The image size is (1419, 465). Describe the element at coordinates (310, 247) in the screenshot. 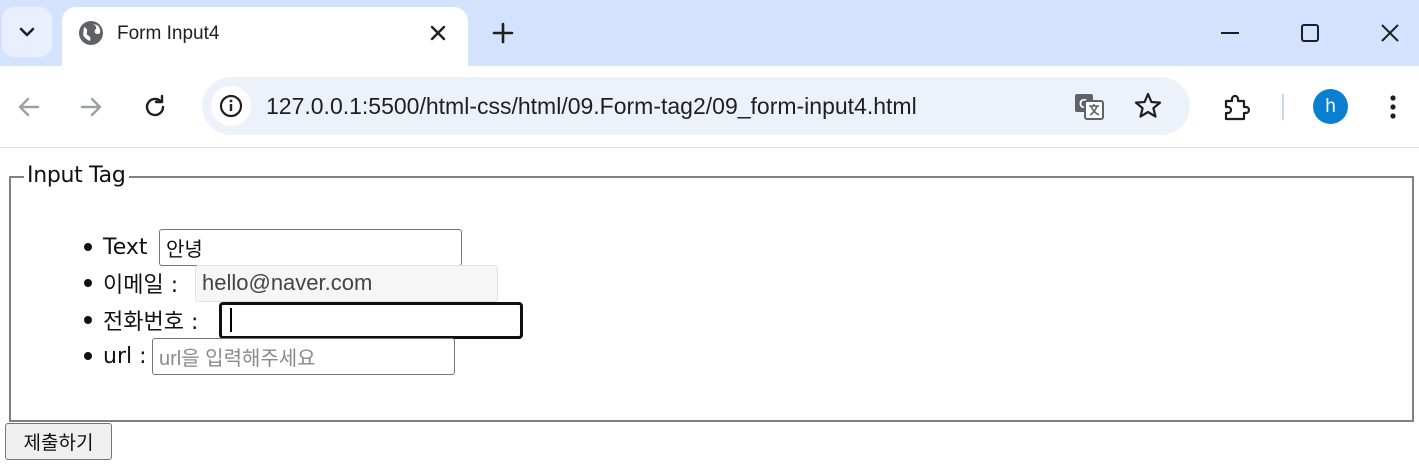

I see `text-input: 안녕` at that location.